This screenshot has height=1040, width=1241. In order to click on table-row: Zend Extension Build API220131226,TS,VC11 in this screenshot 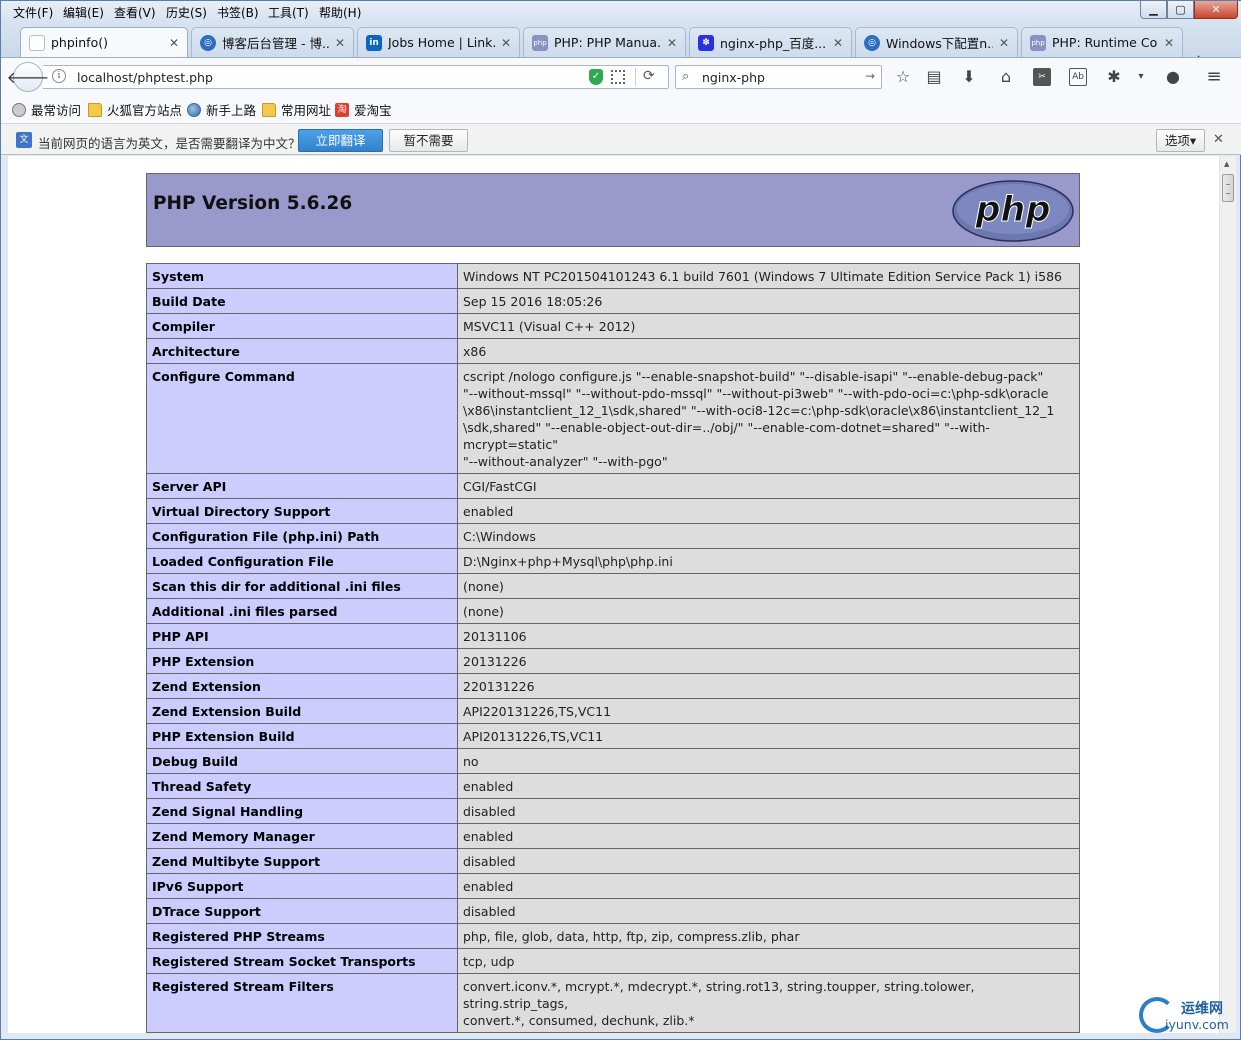, I will do `click(613, 711)`.